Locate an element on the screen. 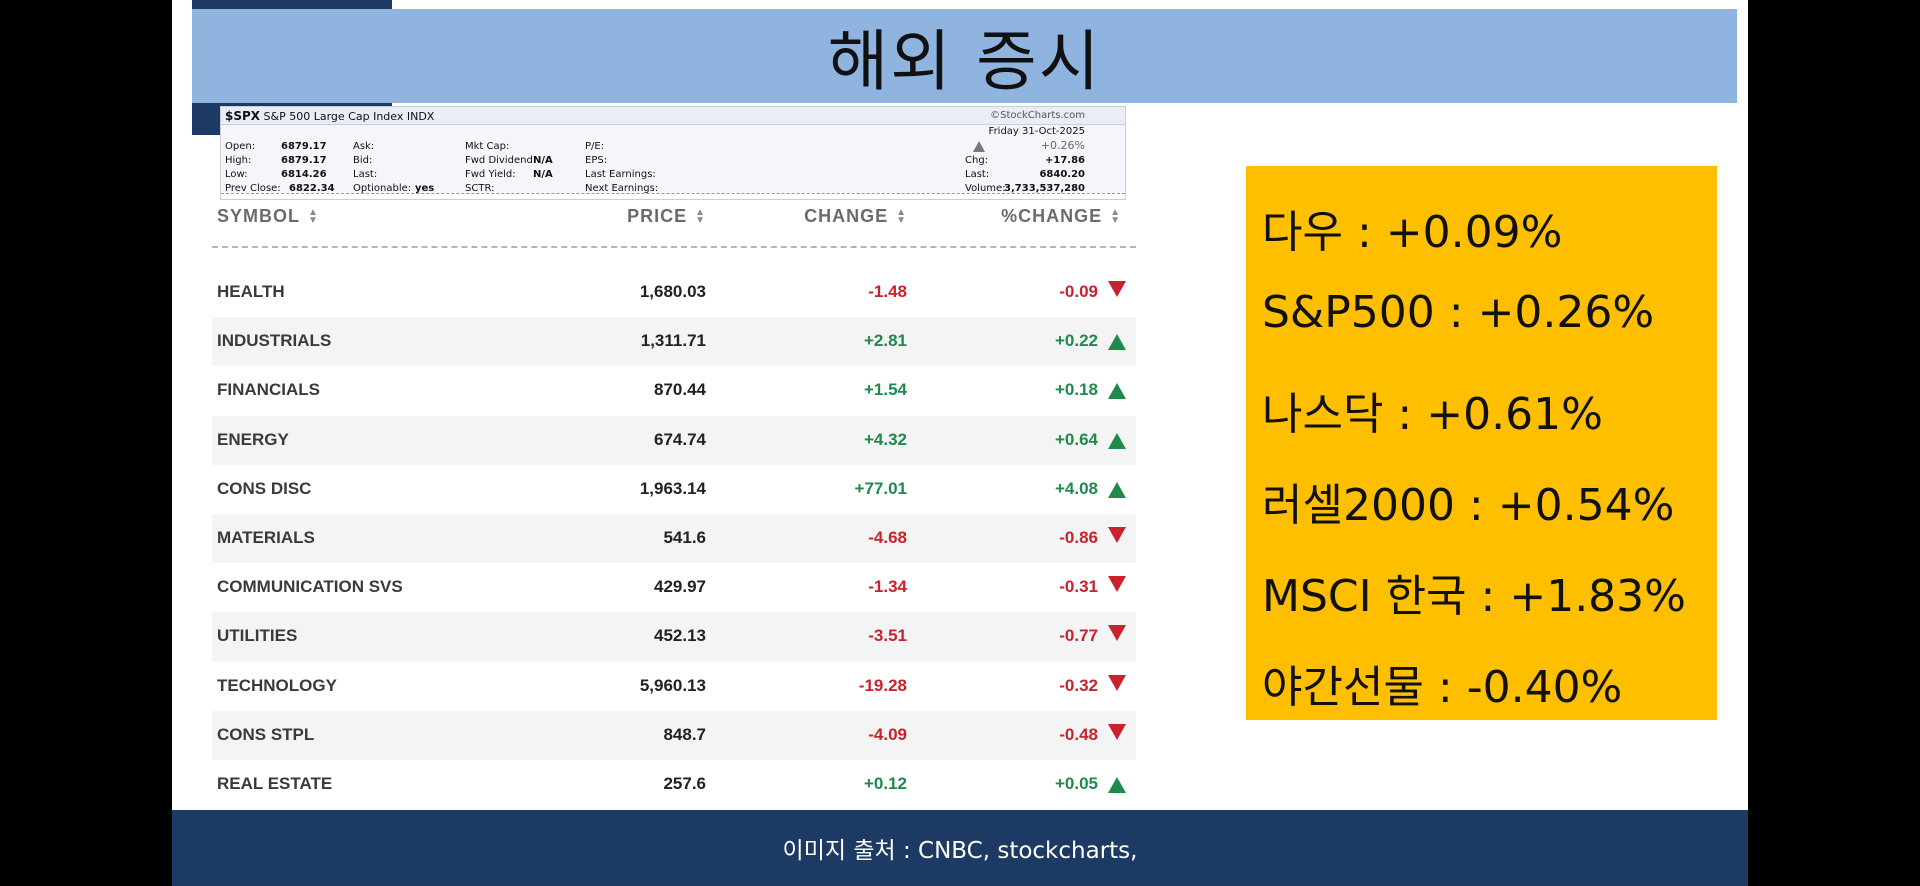 The height and width of the screenshot is (886, 1920). table-row: ENERGY 674.74 +4.32 +0.64 is located at coordinates (674, 440).